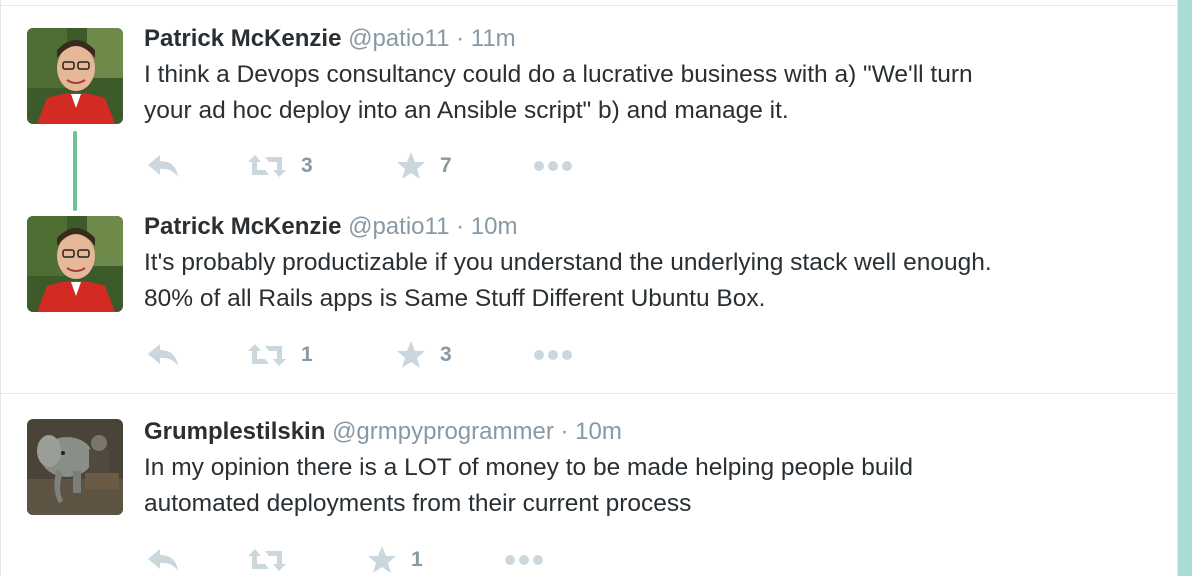 Image resolution: width=1192 pixels, height=576 pixels. I want to click on tweet-header: Grumplestilskin @grmpyprogrammer · 10m, so click(383, 432).